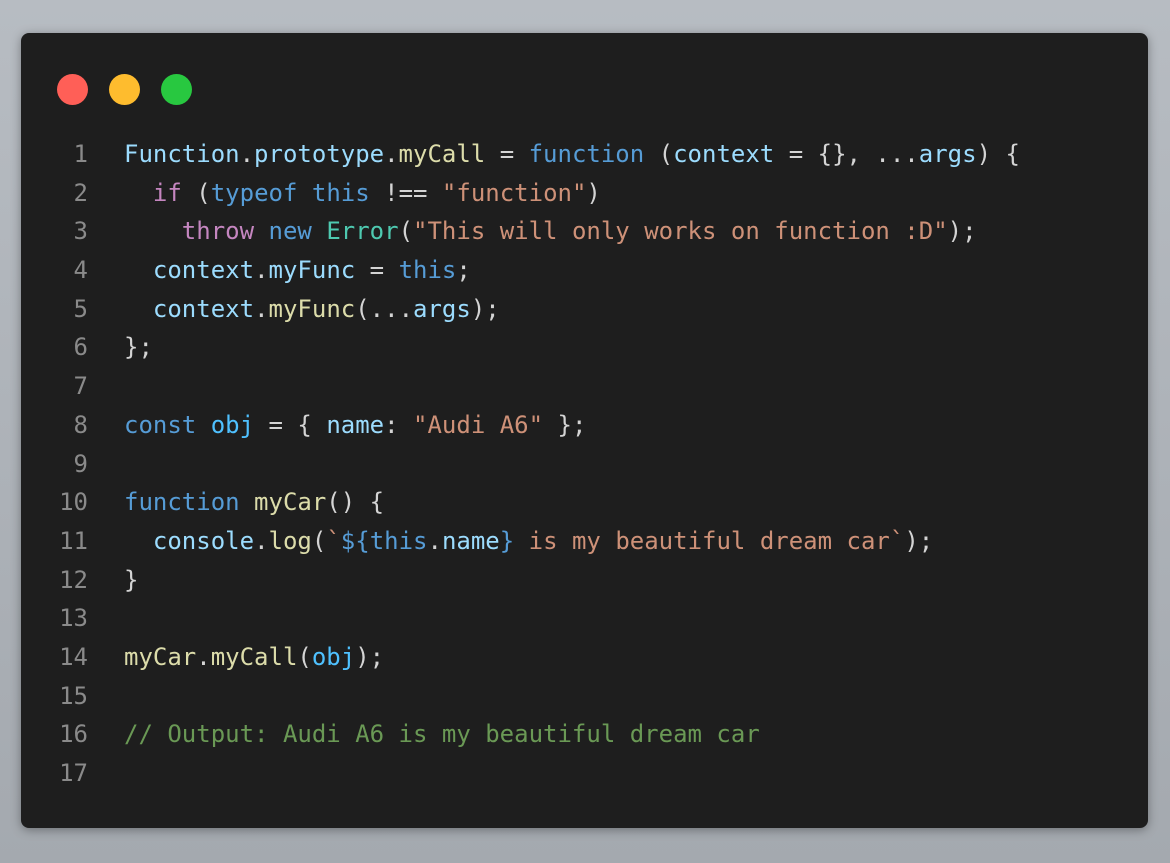  Describe the element at coordinates (254, 192) in the screenshot. I see `code-token: typeof` at that location.